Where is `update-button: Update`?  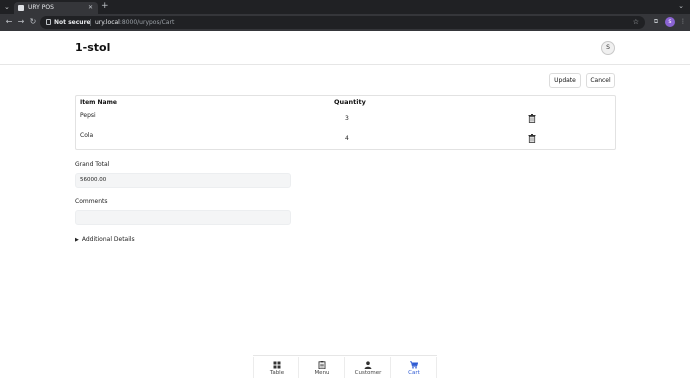
update-button: Update is located at coordinates (565, 80).